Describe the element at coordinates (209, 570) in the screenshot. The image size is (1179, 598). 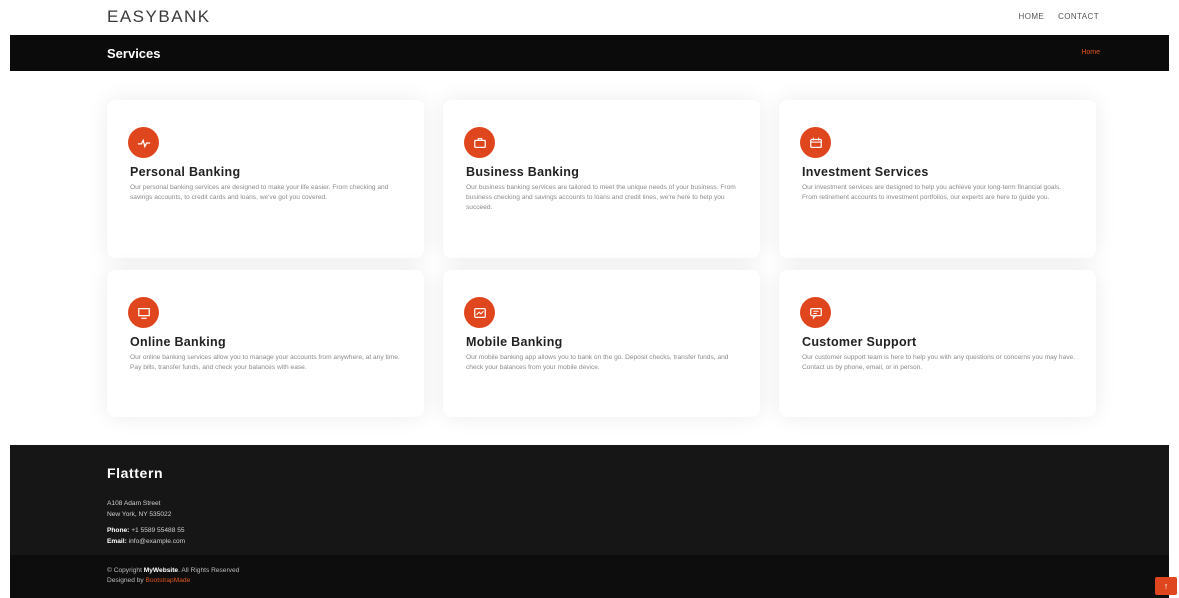
I see `copyright-suffix: . All Rights Reserved` at that location.